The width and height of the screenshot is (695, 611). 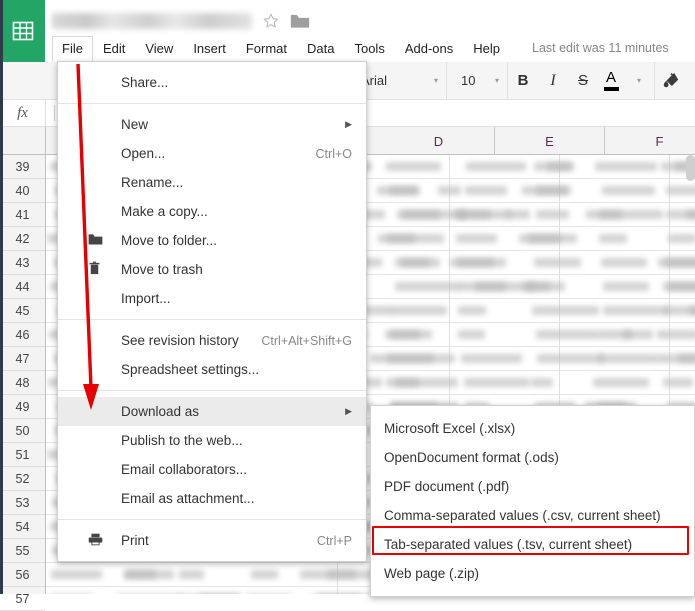 I want to click on row-header-41: 41, so click(x=22, y=215).